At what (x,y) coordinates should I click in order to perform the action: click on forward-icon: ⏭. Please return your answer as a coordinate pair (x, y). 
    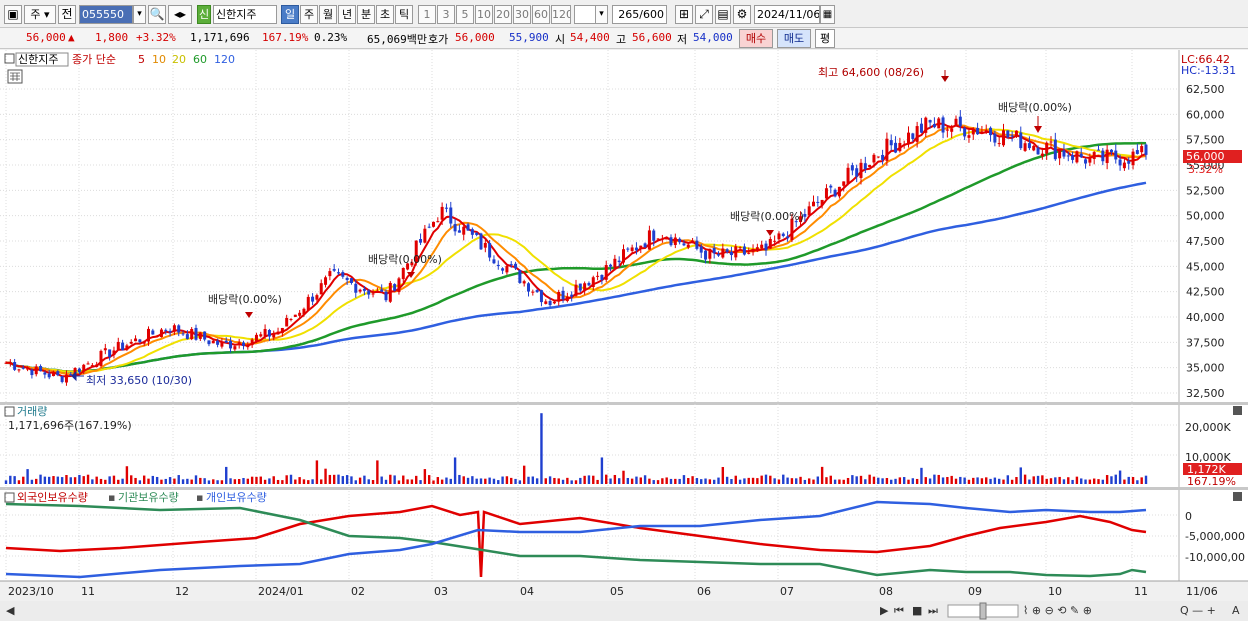
    Looking at the image, I should click on (933, 610).